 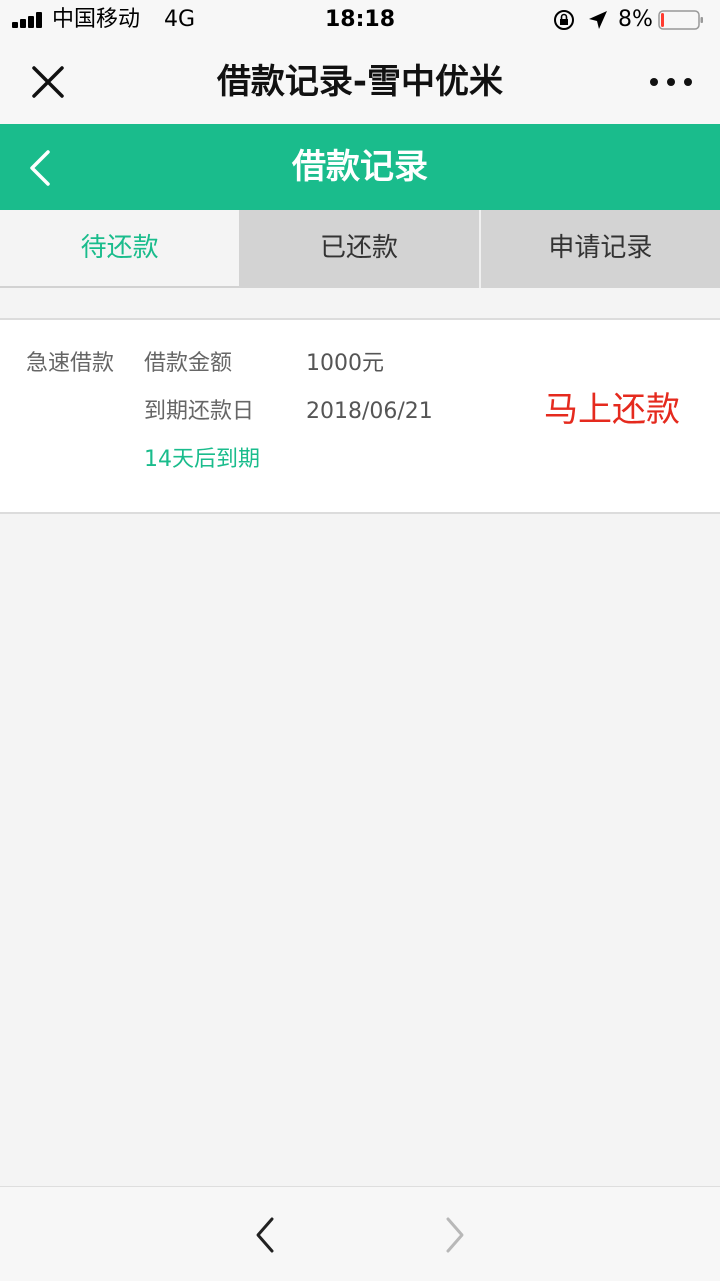 What do you see at coordinates (345, 363) in the screenshot?
I see `amount-value: 1000元` at bounding box center [345, 363].